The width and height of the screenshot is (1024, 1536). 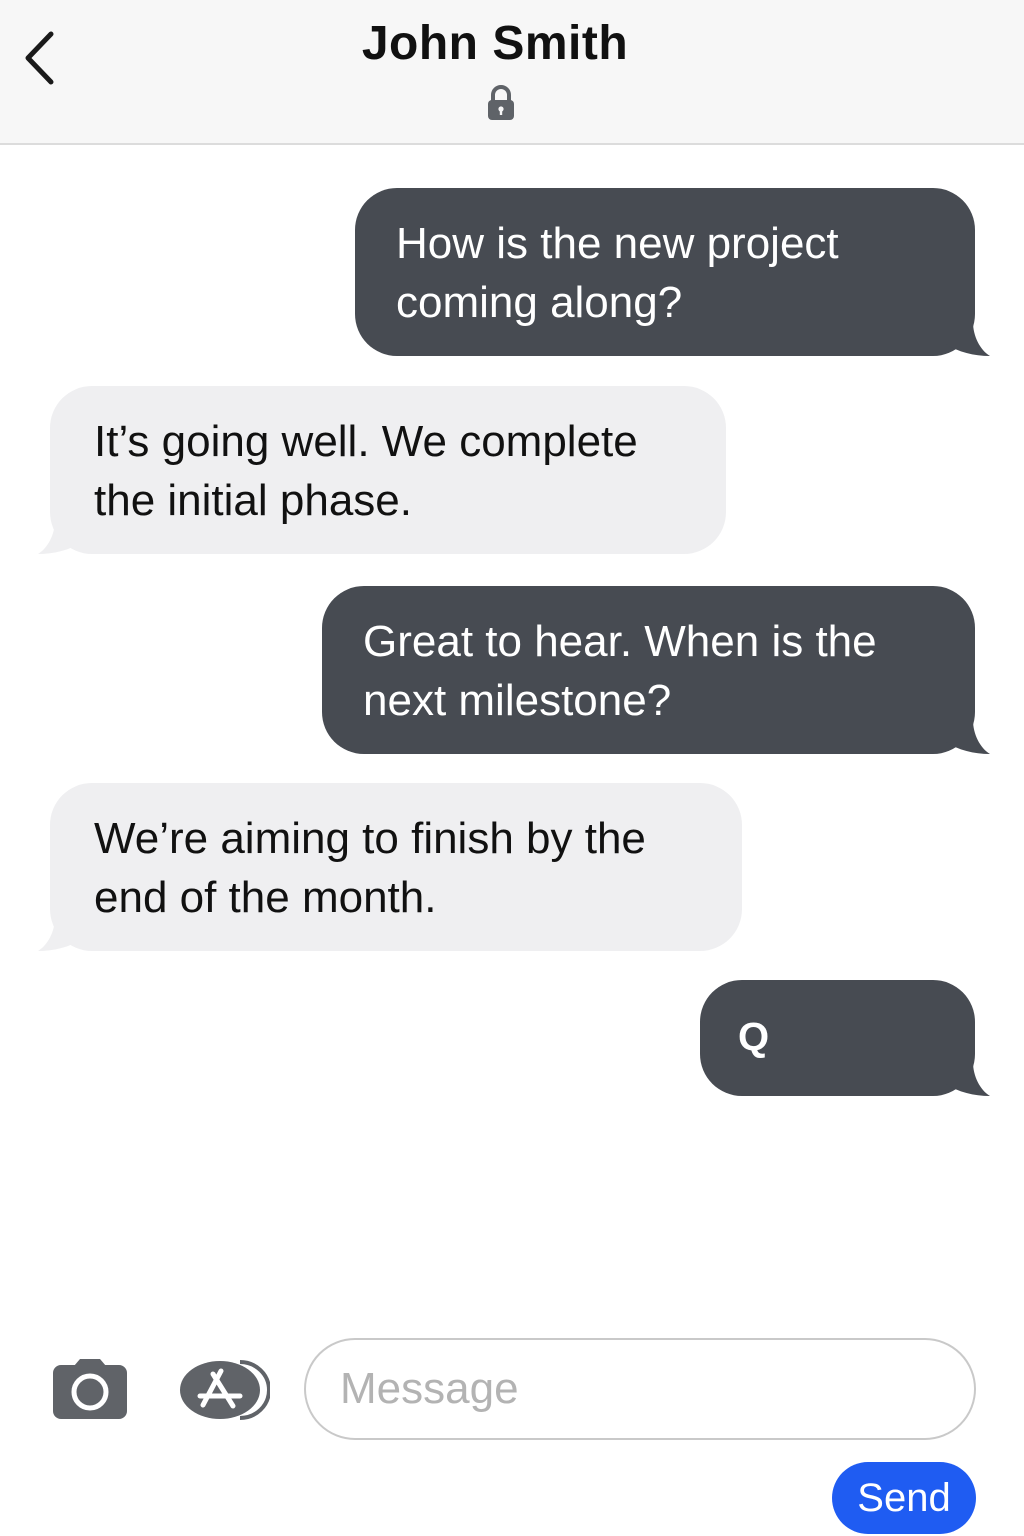 I want to click on app-store-icon, so click(x=225, y=1390).